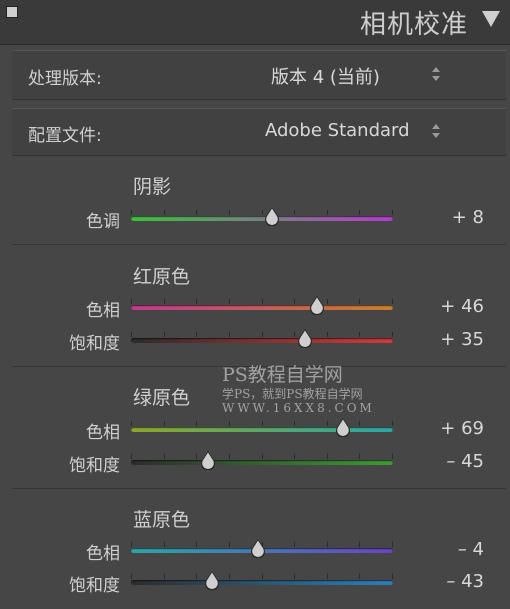 The image size is (510, 609). What do you see at coordinates (162, 277) in the screenshot?
I see `red-primary-title: 红原色` at bounding box center [162, 277].